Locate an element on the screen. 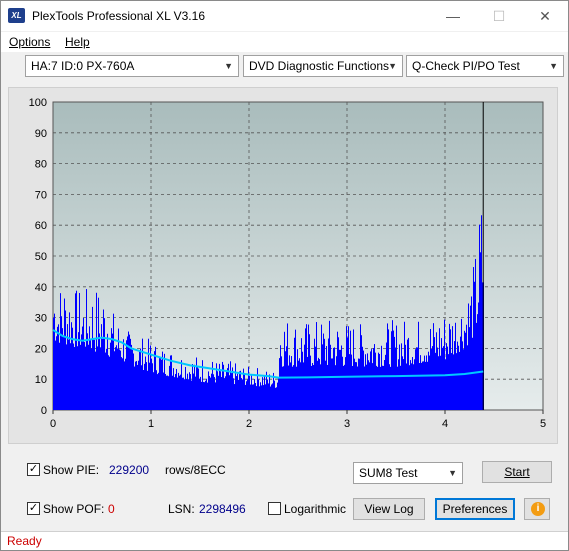  start-button: Start is located at coordinates (517, 472).